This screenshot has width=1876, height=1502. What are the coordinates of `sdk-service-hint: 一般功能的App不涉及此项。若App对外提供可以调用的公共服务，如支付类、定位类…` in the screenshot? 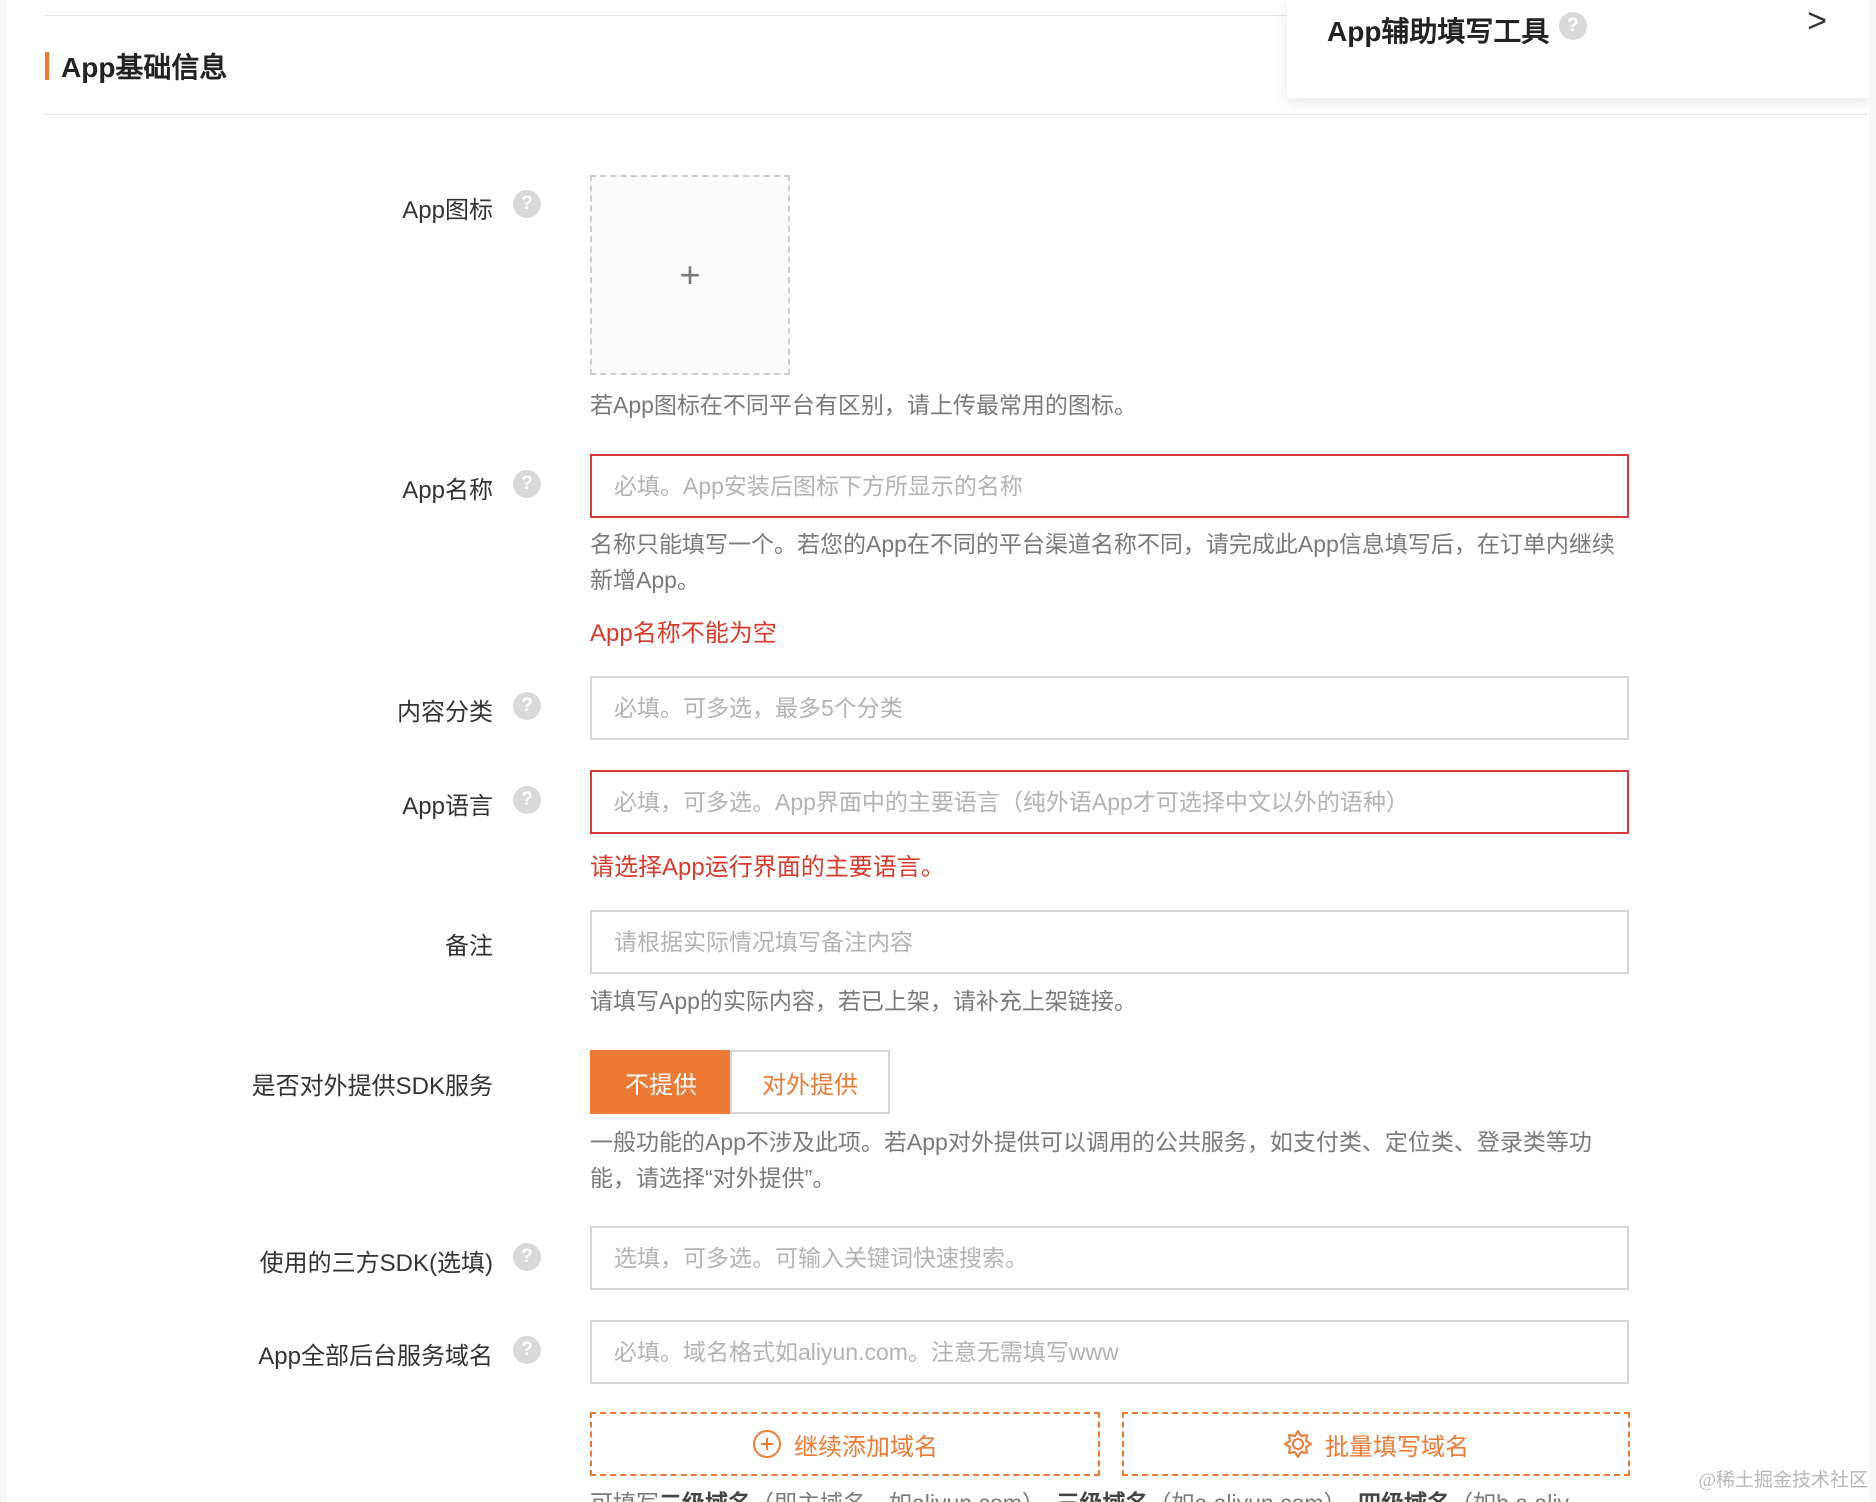 It's located at (1091, 1160).